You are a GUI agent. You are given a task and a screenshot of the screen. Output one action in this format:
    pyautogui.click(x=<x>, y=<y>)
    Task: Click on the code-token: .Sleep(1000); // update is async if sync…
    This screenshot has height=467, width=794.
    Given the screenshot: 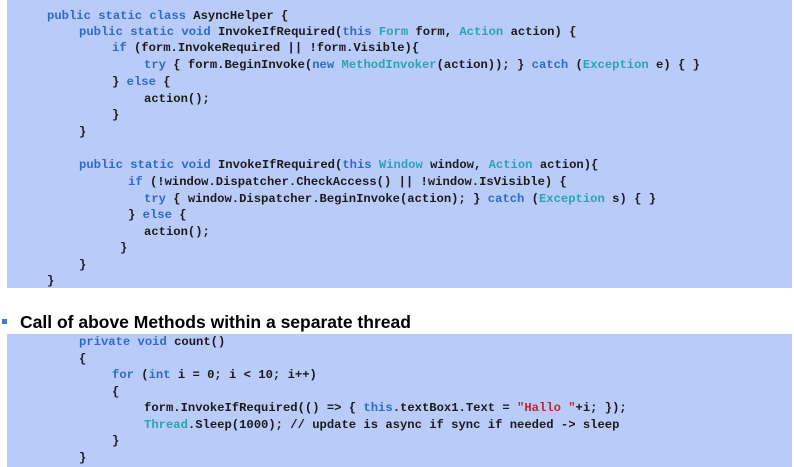 What is the action you would take?
    pyautogui.click(x=403, y=425)
    